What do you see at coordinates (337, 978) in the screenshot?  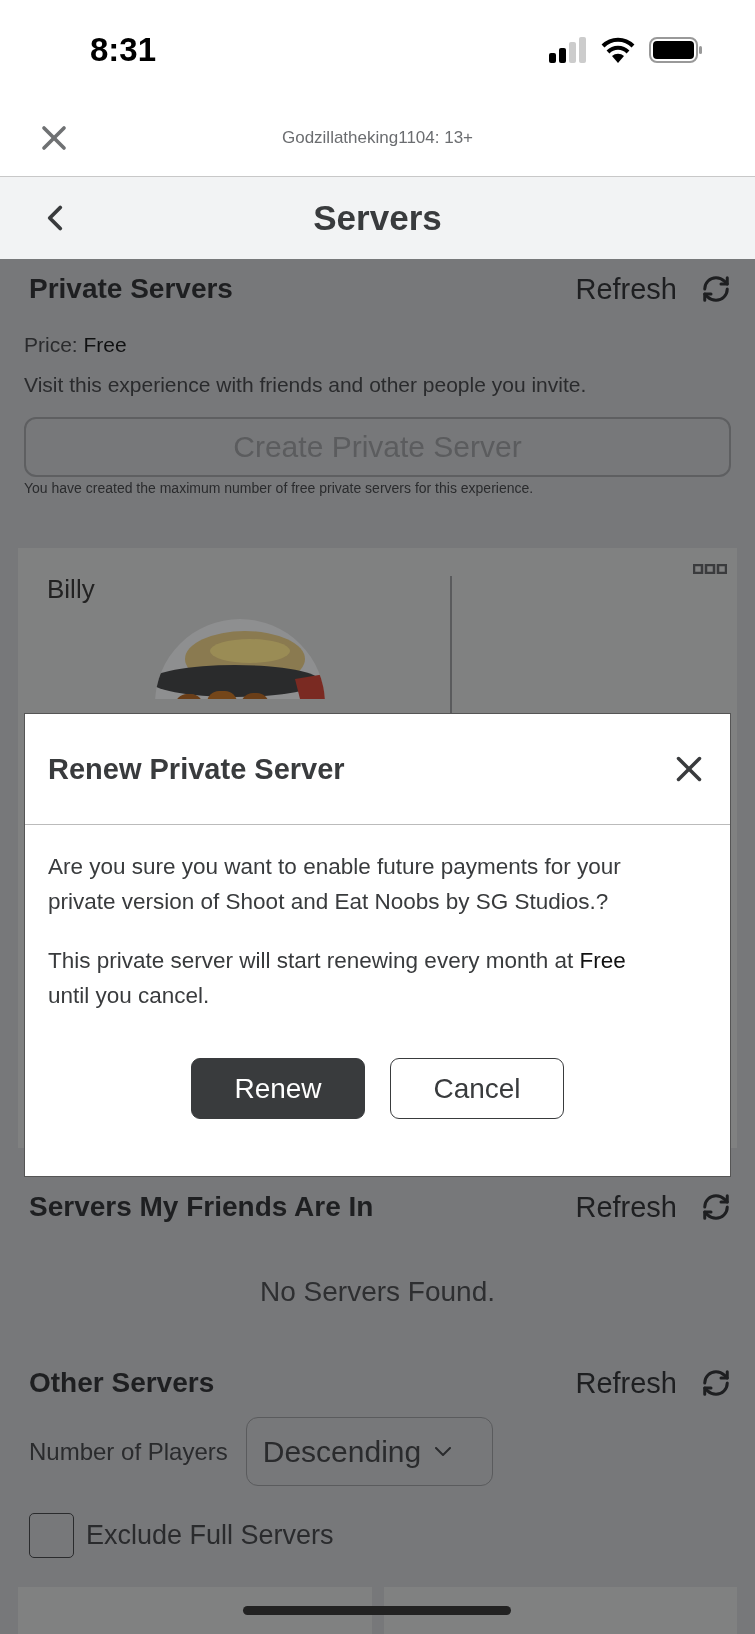 I see `renewal-text: This private server will start renewing every month at Free until you cancel.` at bounding box center [337, 978].